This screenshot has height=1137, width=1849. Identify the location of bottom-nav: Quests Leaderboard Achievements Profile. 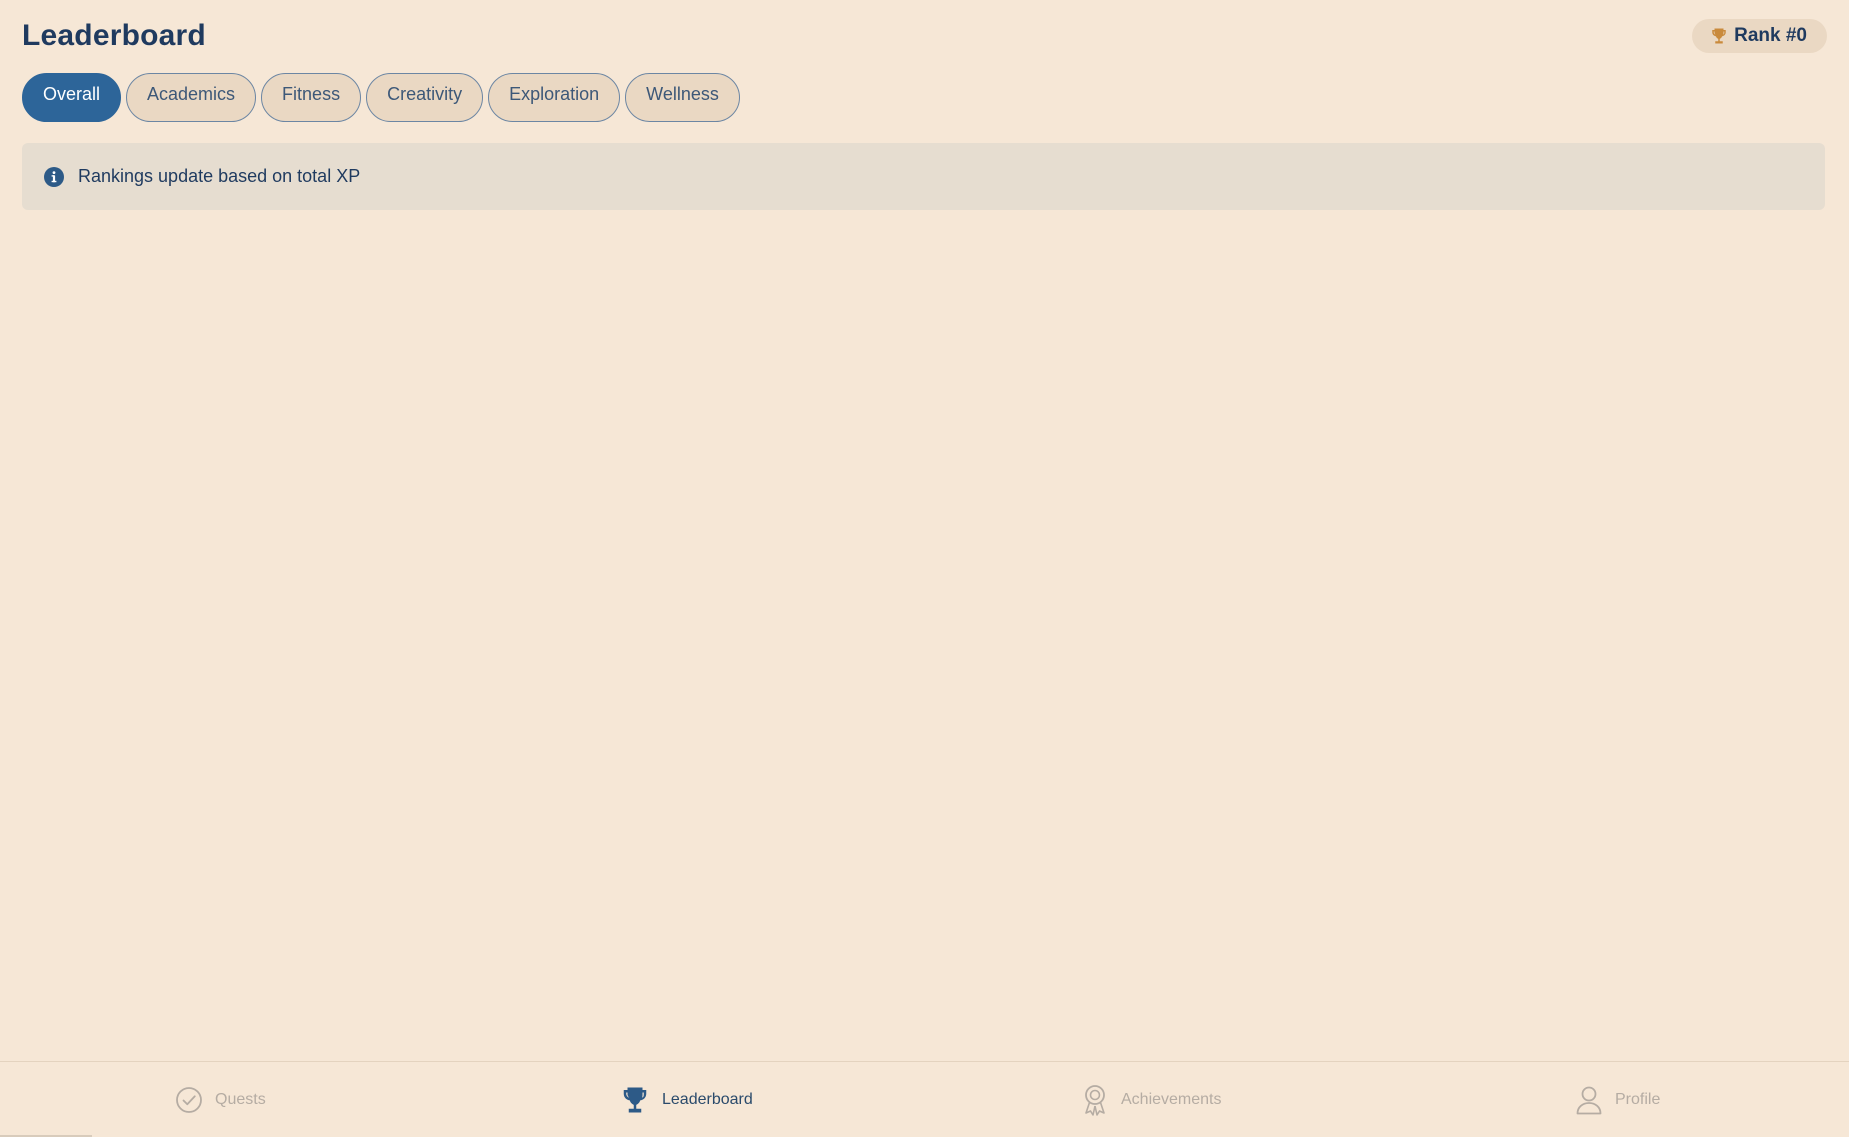
(924, 1099).